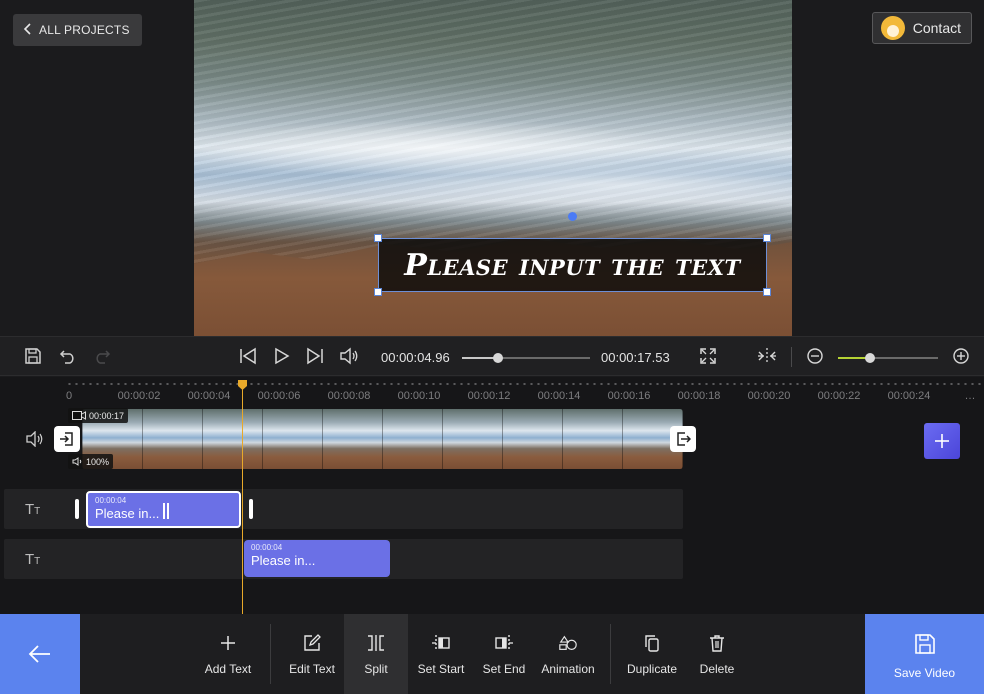  I want to click on zoom-in-icon, so click(961, 356).